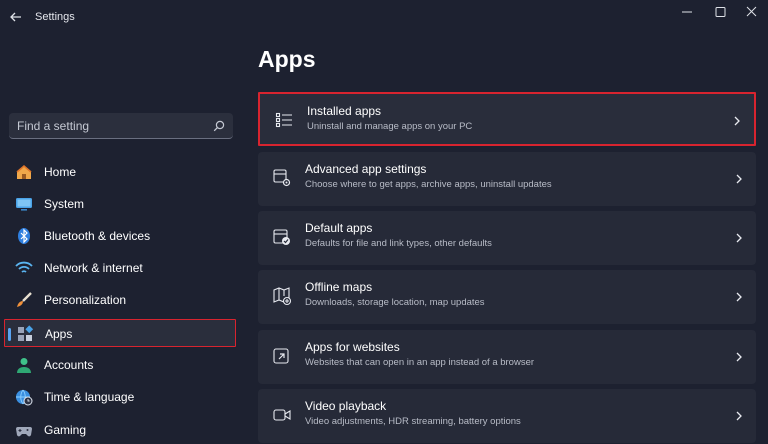  I want to click on sidebar-item-gaming: Gaming, so click(120, 430).